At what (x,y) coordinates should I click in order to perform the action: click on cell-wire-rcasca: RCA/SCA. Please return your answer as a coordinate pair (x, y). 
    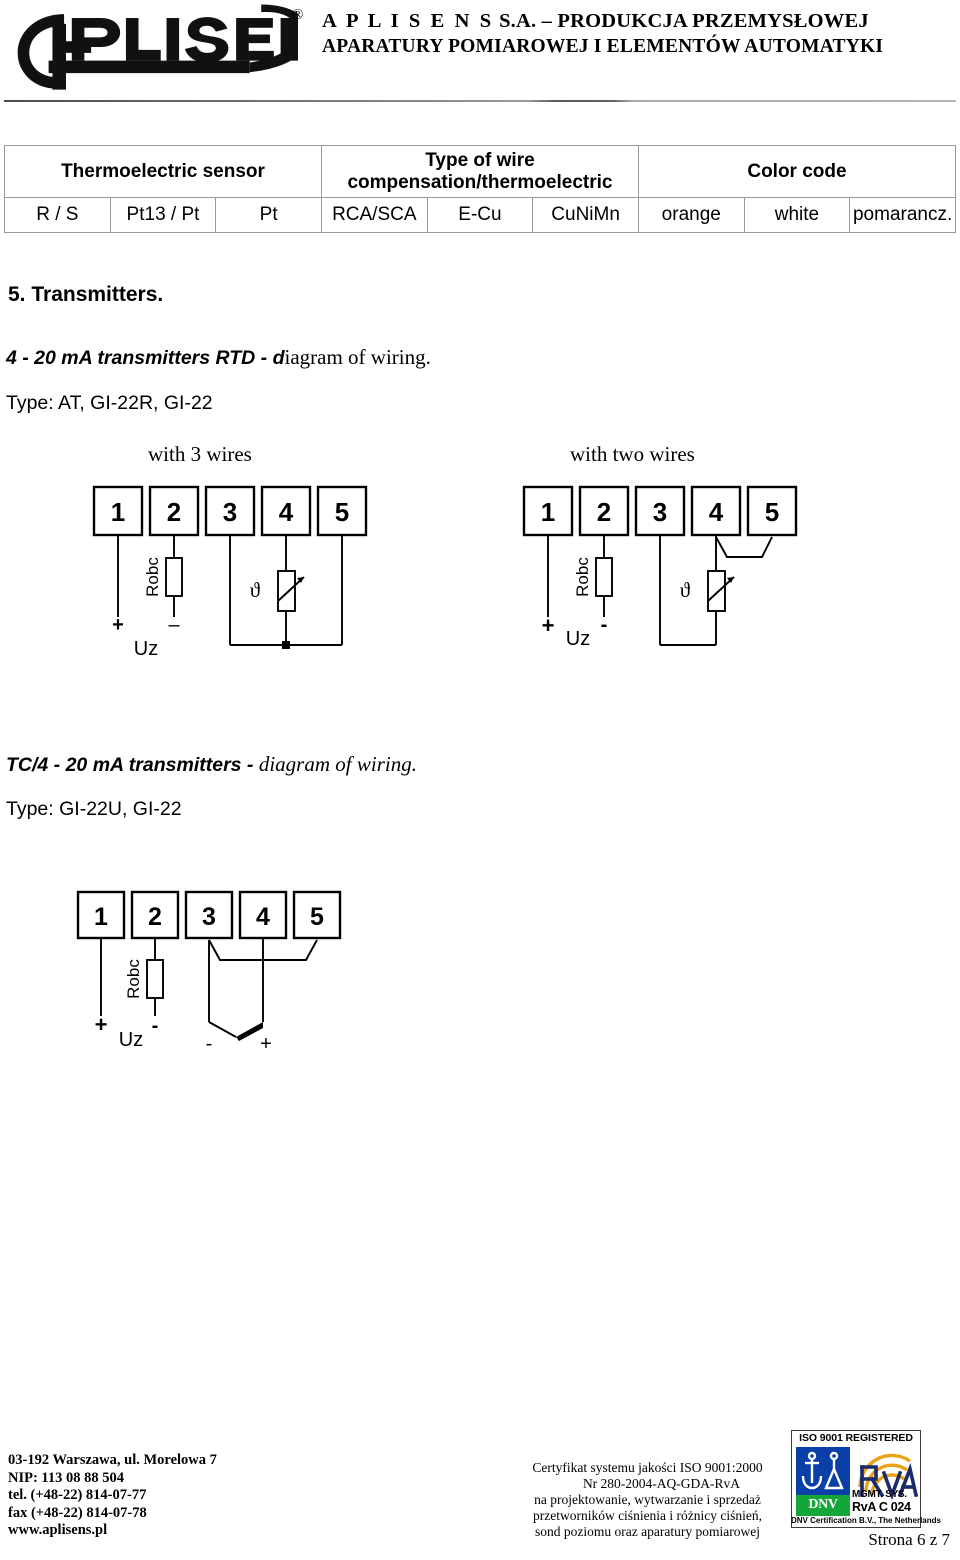
    Looking at the image, I should click on (374, 215).